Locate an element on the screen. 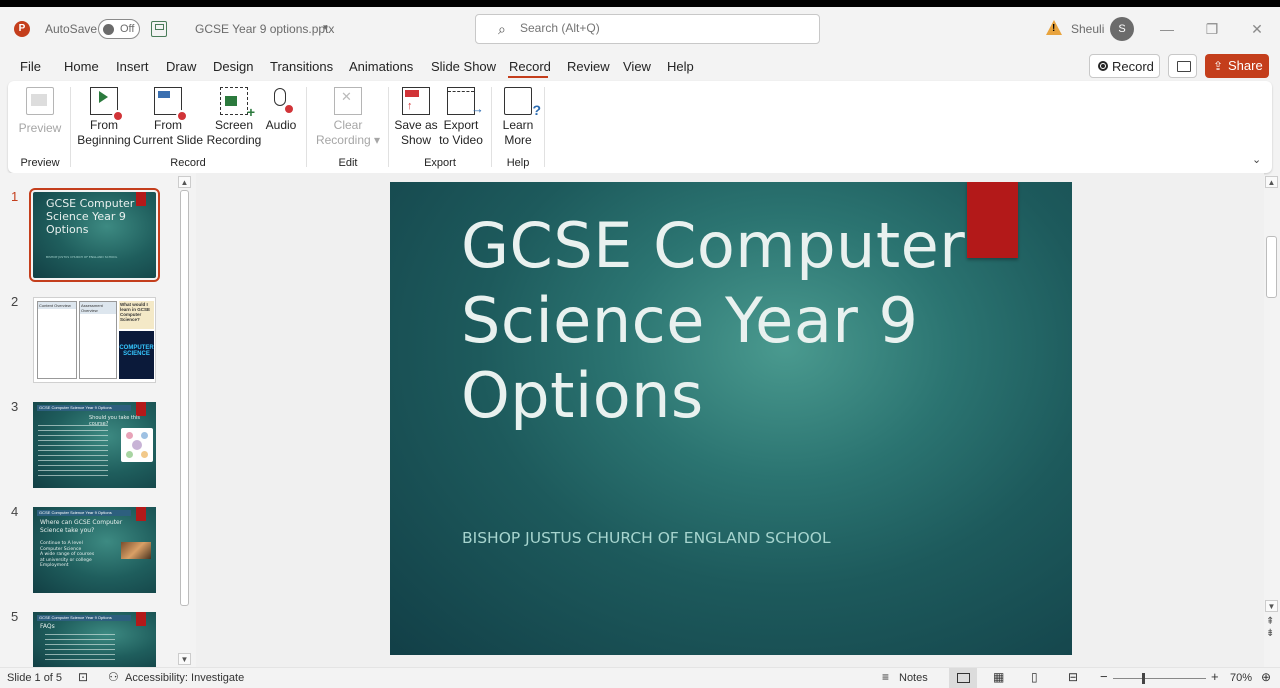  tab-help: Help is located at coordinates (680, 66).